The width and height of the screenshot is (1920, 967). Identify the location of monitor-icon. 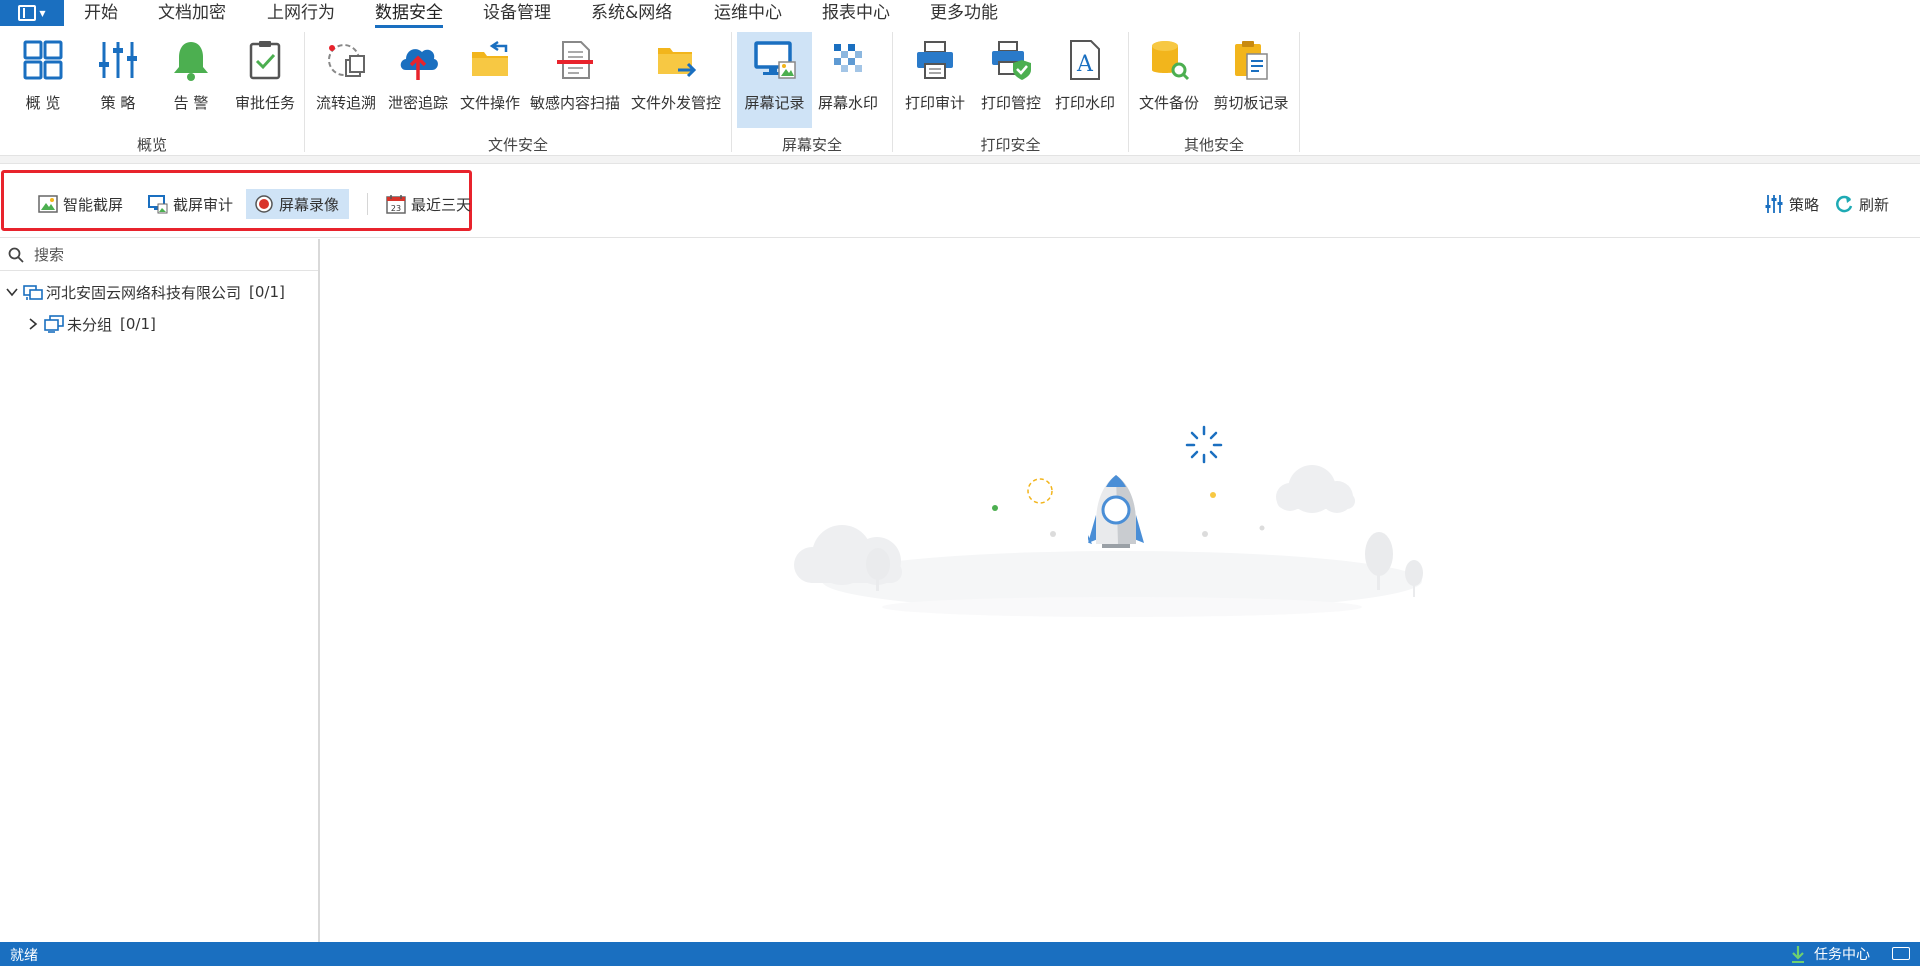
(775, 60).